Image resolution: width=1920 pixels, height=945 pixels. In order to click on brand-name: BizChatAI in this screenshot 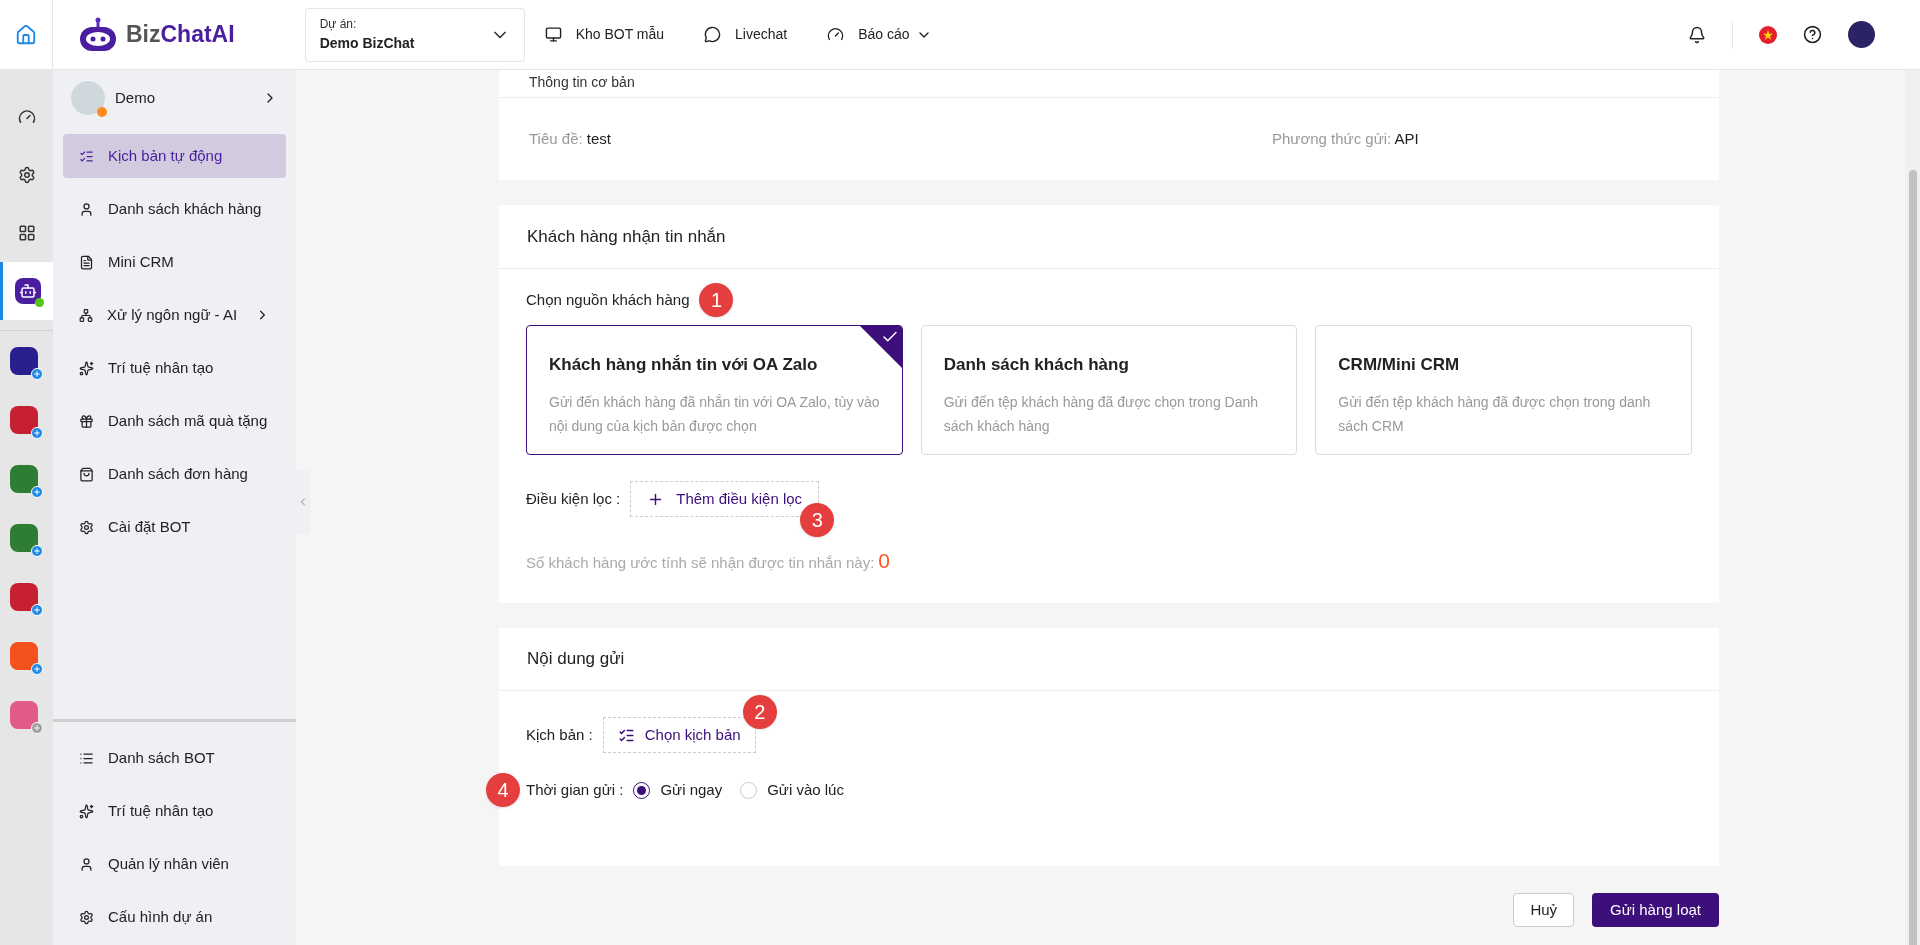, I will do `click(180, 35)`.